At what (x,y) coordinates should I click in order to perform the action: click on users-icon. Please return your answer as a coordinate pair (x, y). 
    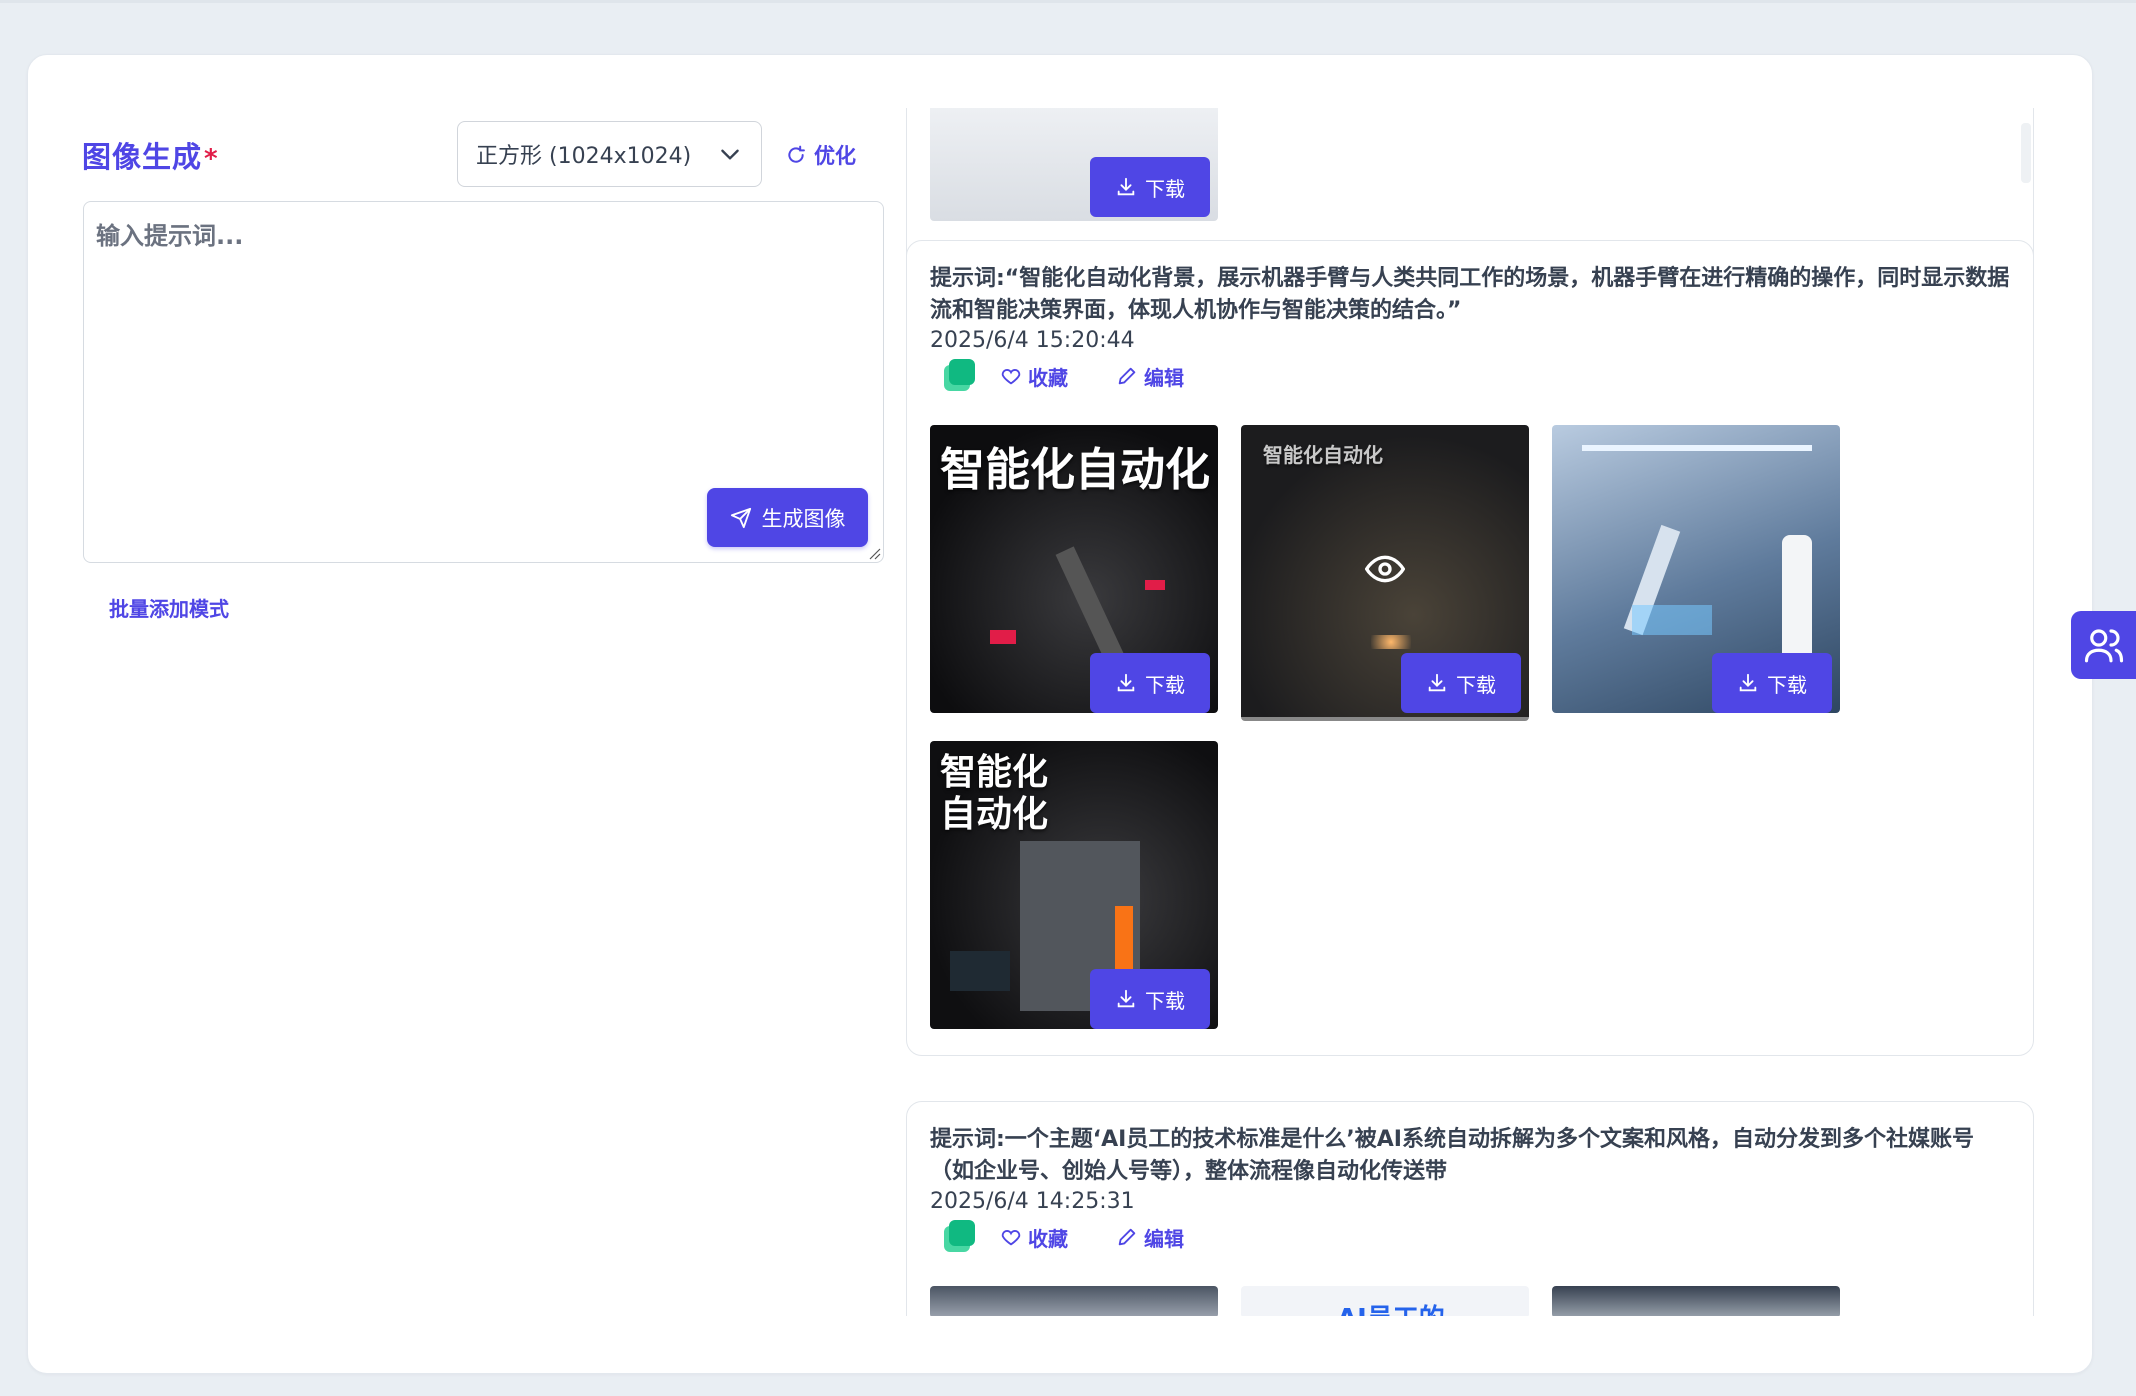
    Looking at the image, I should click on (2103, 646).